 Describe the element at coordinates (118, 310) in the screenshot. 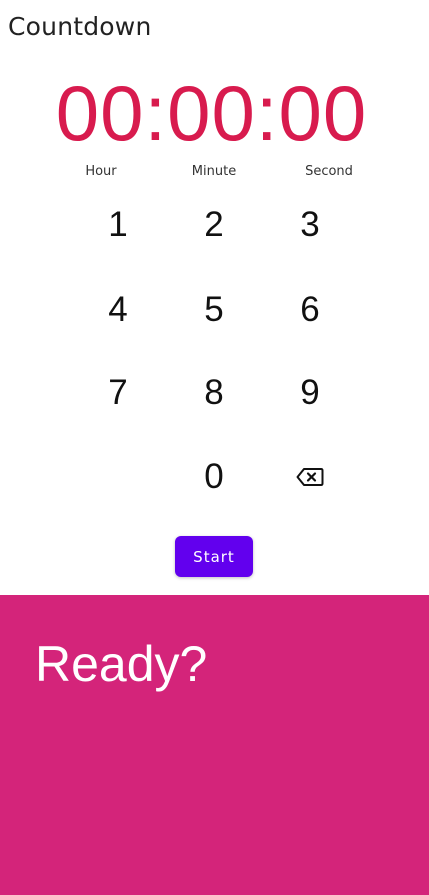

I see `key-4: 4` at that location.